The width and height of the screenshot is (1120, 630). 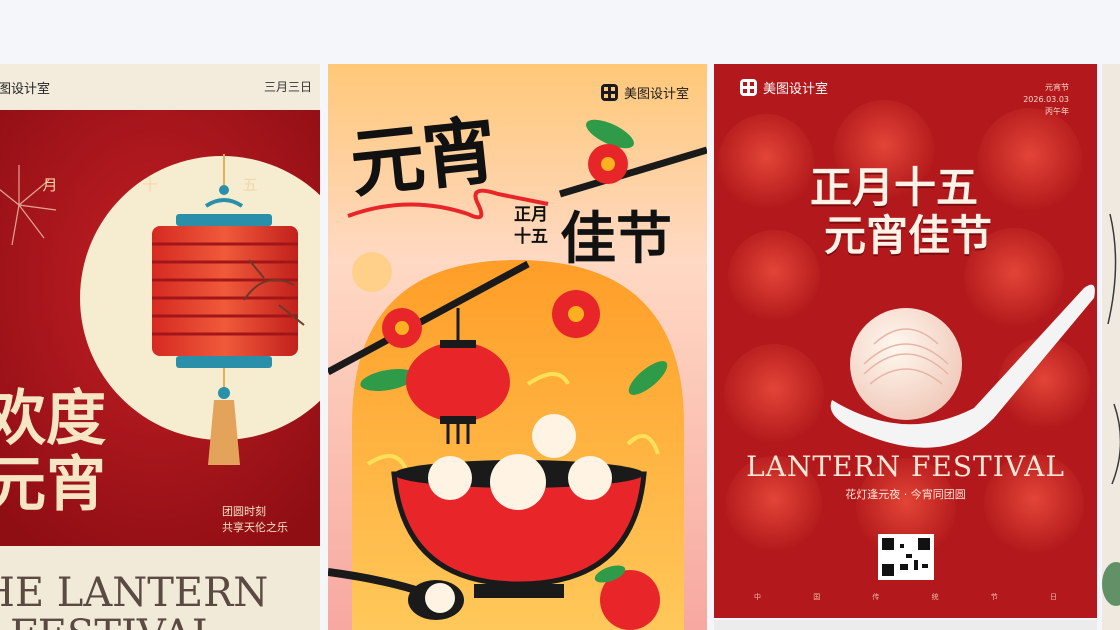 What do you see at coordinates (134, 593) in the screenshot?
I see `english-line: HE LANTERN` at bounding box center [134, 593].